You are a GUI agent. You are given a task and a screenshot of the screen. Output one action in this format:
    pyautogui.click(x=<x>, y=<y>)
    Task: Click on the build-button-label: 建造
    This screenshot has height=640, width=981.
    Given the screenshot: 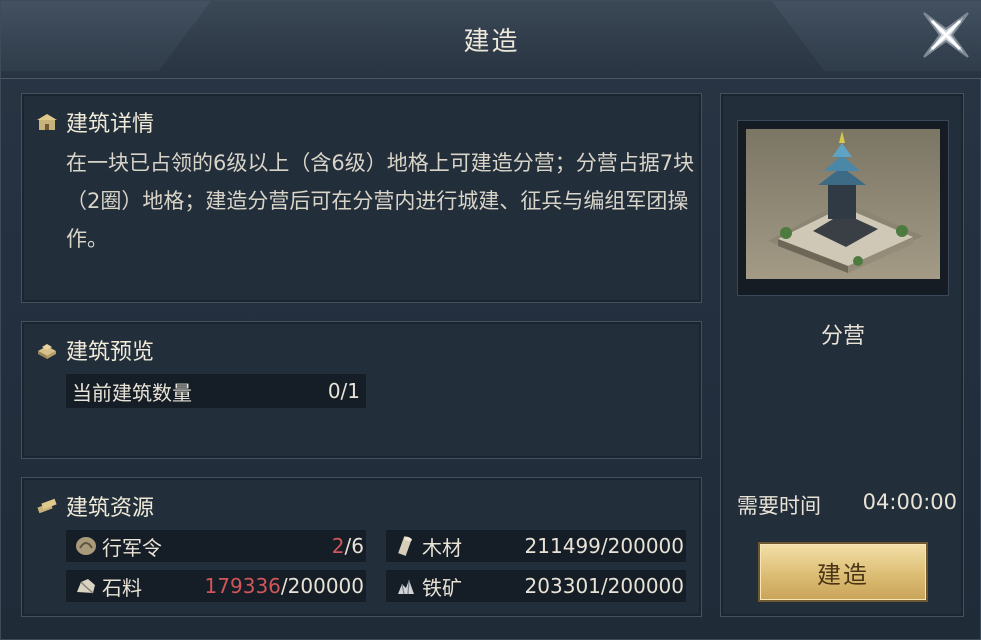 What is the action you would take?
    pyautogui.click(x=843, y=574)
    